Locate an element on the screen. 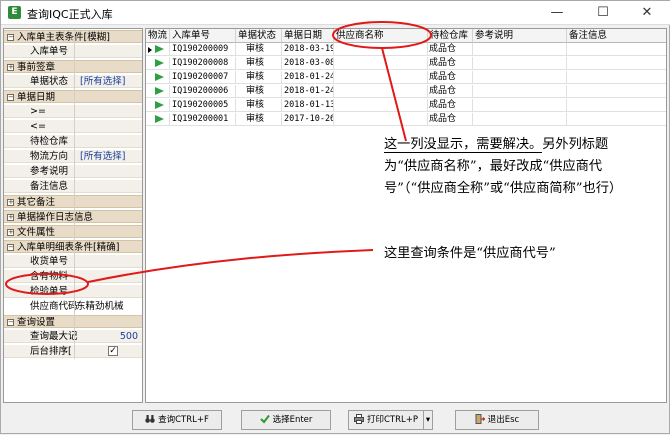 This screenshot has width=670, height=435. condition-row: 物流方向 [所有选择] is located at coordinates (73, 156).